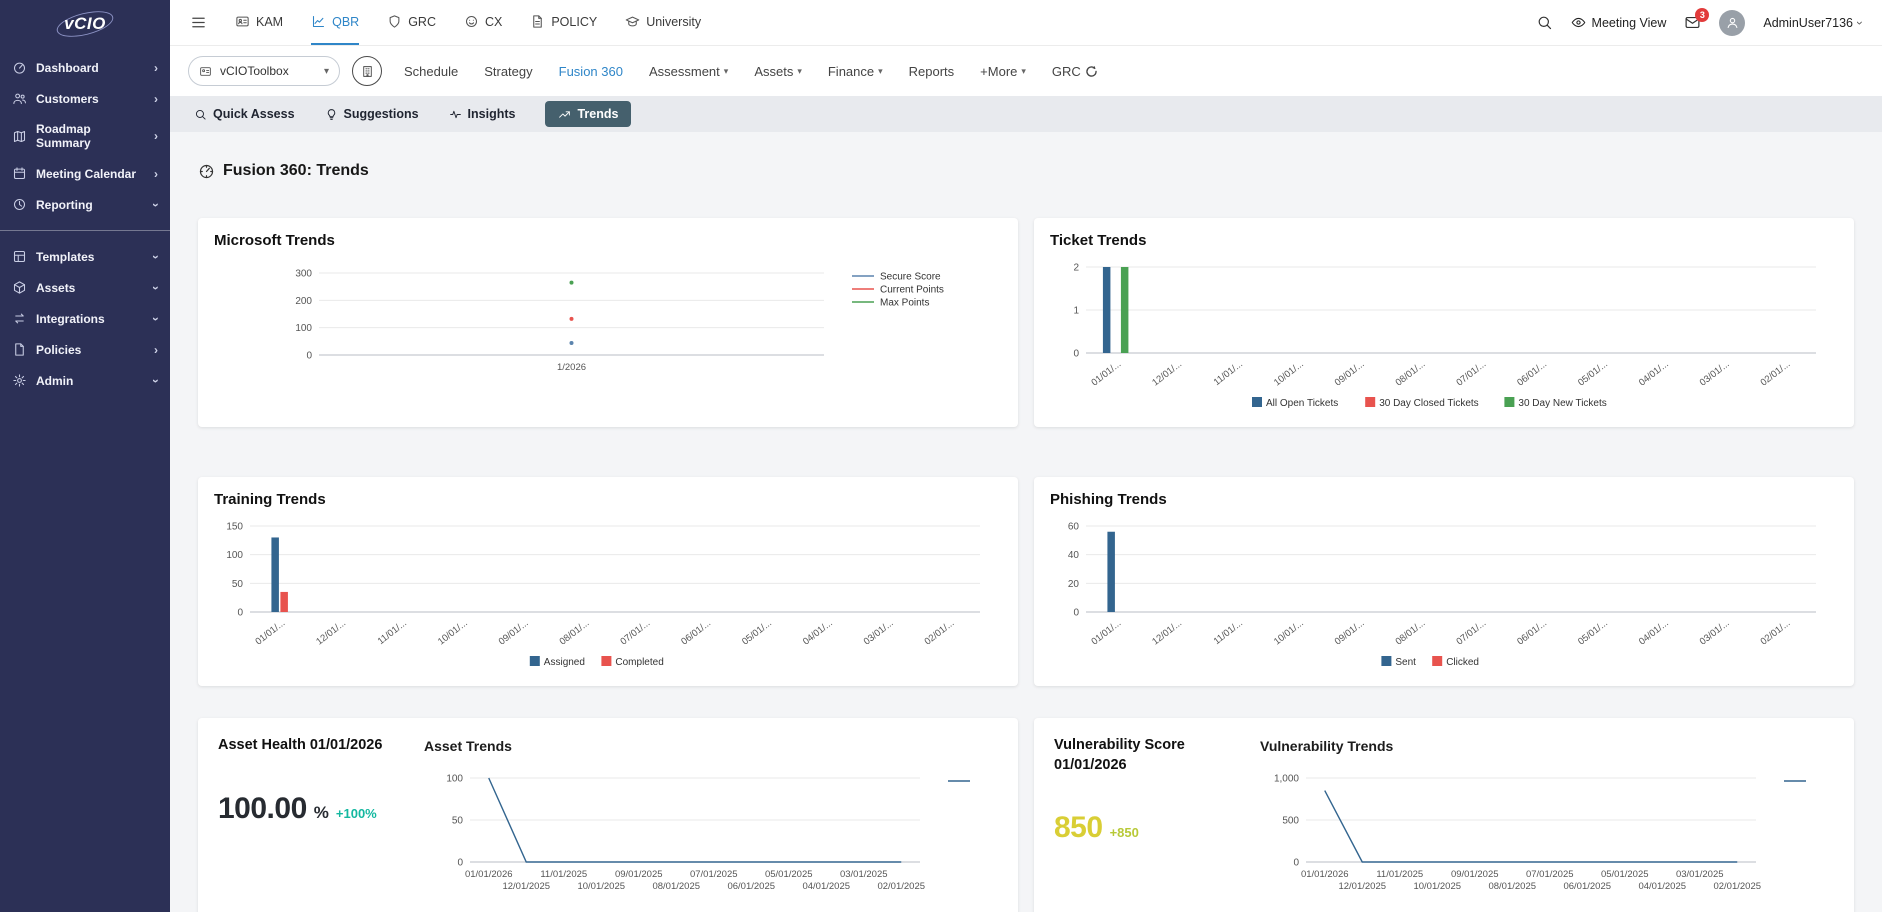 The image size is (1882, 912). What do you see at coordinates (1442, 570) in the screenshot?
I see `y-axis: 0 20 40 60` at bounding box center [1442, 570].